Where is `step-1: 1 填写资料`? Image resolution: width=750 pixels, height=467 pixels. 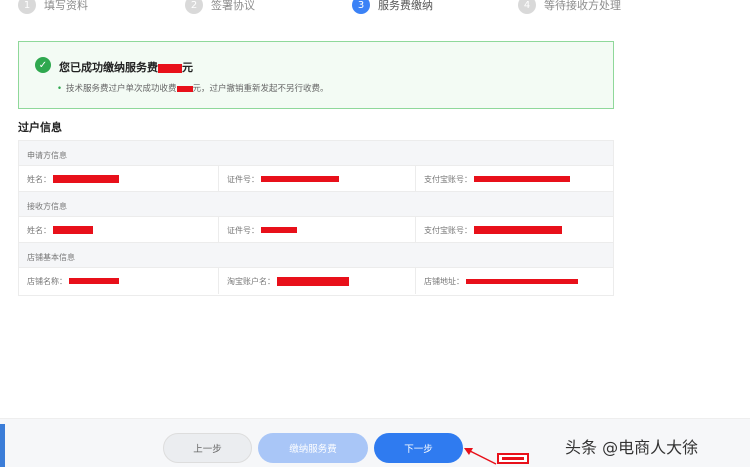
step-1: 1 填写资料 is located at coordinates (53, 7).